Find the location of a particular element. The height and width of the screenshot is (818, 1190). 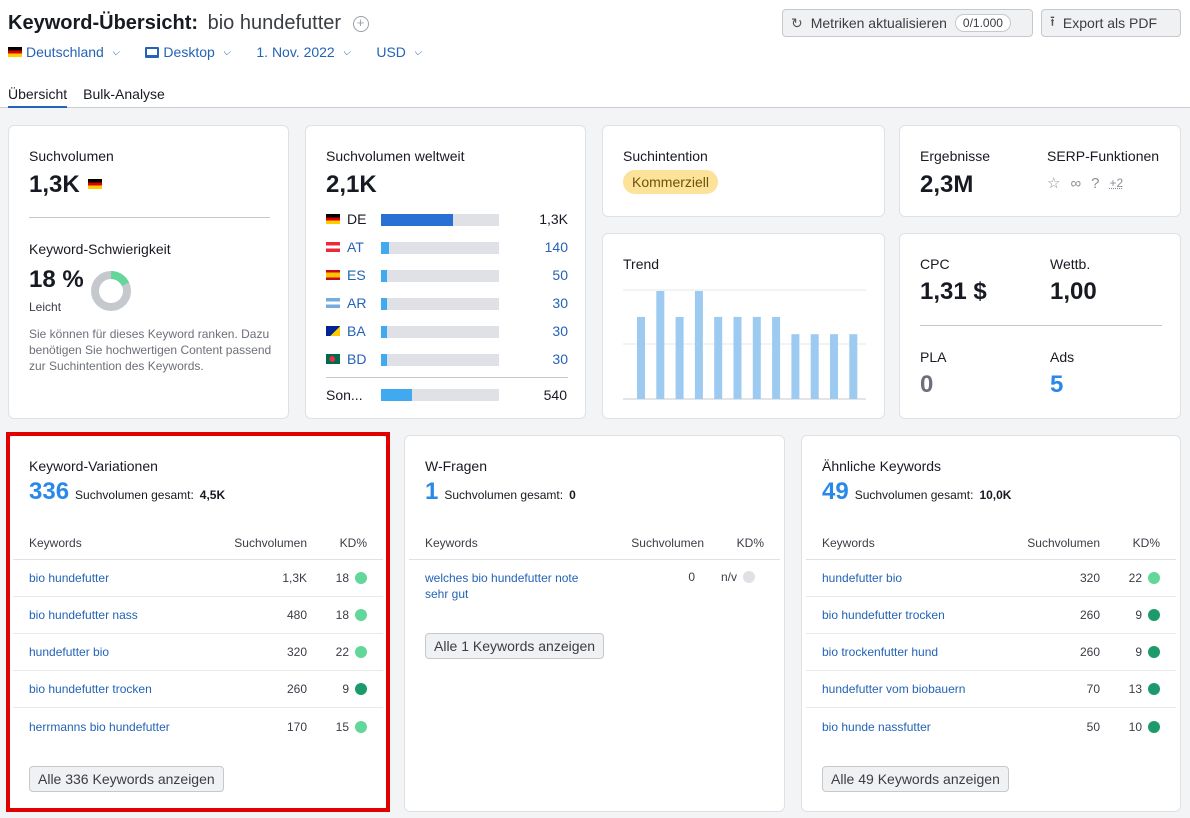

similar-total-label: Suchvolumen gesamt: is located at coordinates (914, 495).